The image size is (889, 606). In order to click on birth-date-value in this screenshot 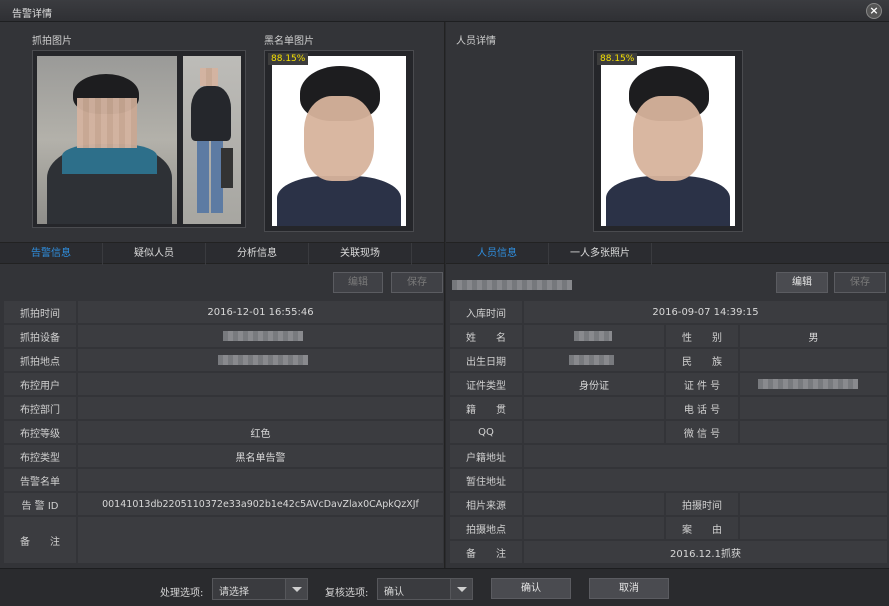, I will do `click(594, 360)`.